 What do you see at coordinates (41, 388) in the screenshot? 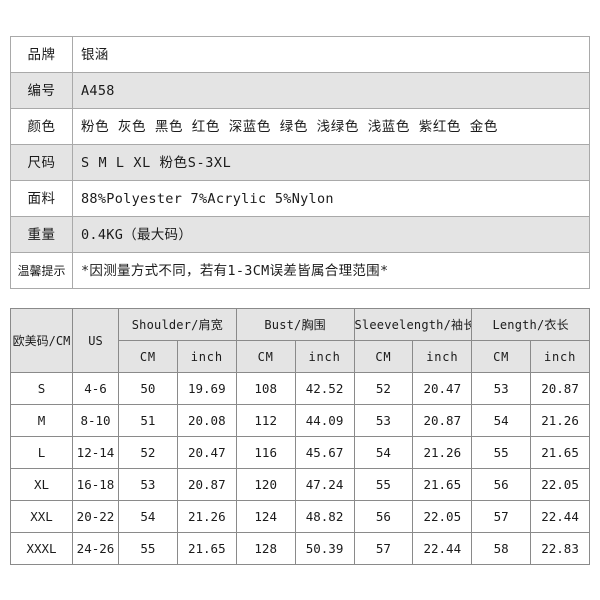
I see `cell-size: S` at bounding box center [41, 388].